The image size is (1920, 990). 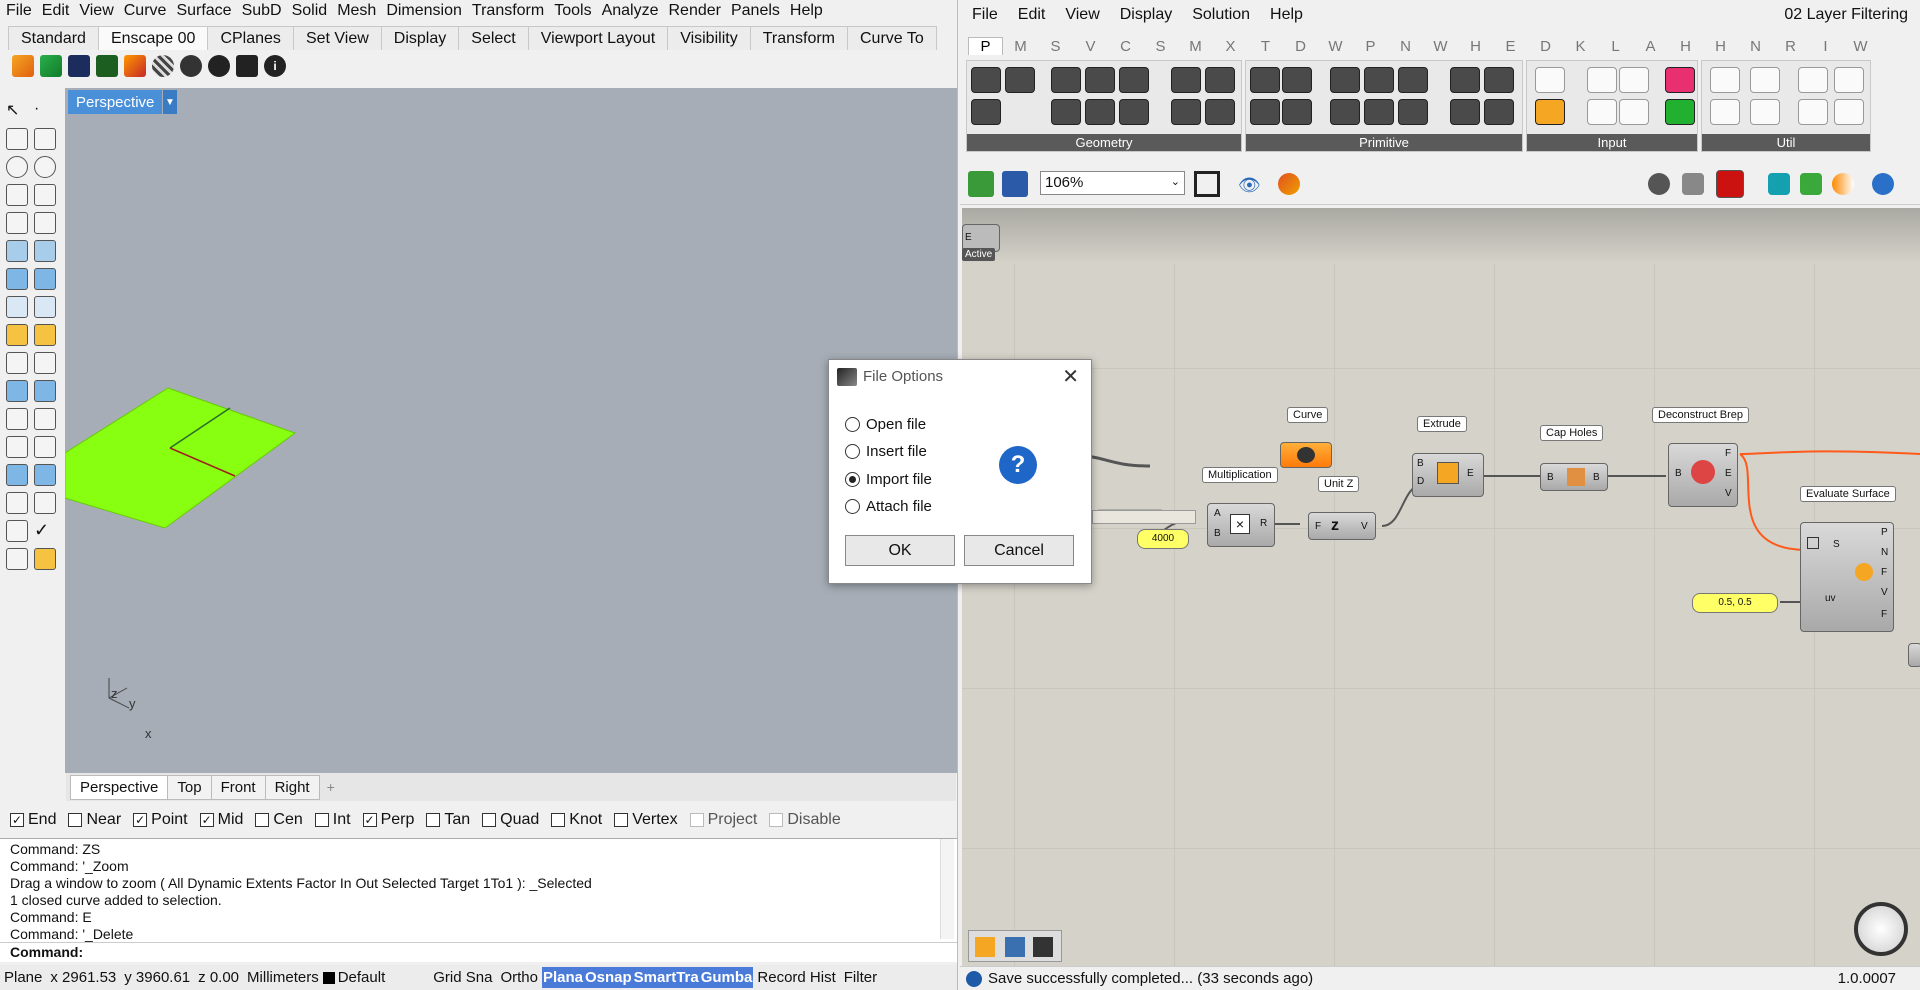 What do you see at coordinates (508, 11) in the screenshot?
I see `menu-transform: Transform` at bounding box center [508, 11].